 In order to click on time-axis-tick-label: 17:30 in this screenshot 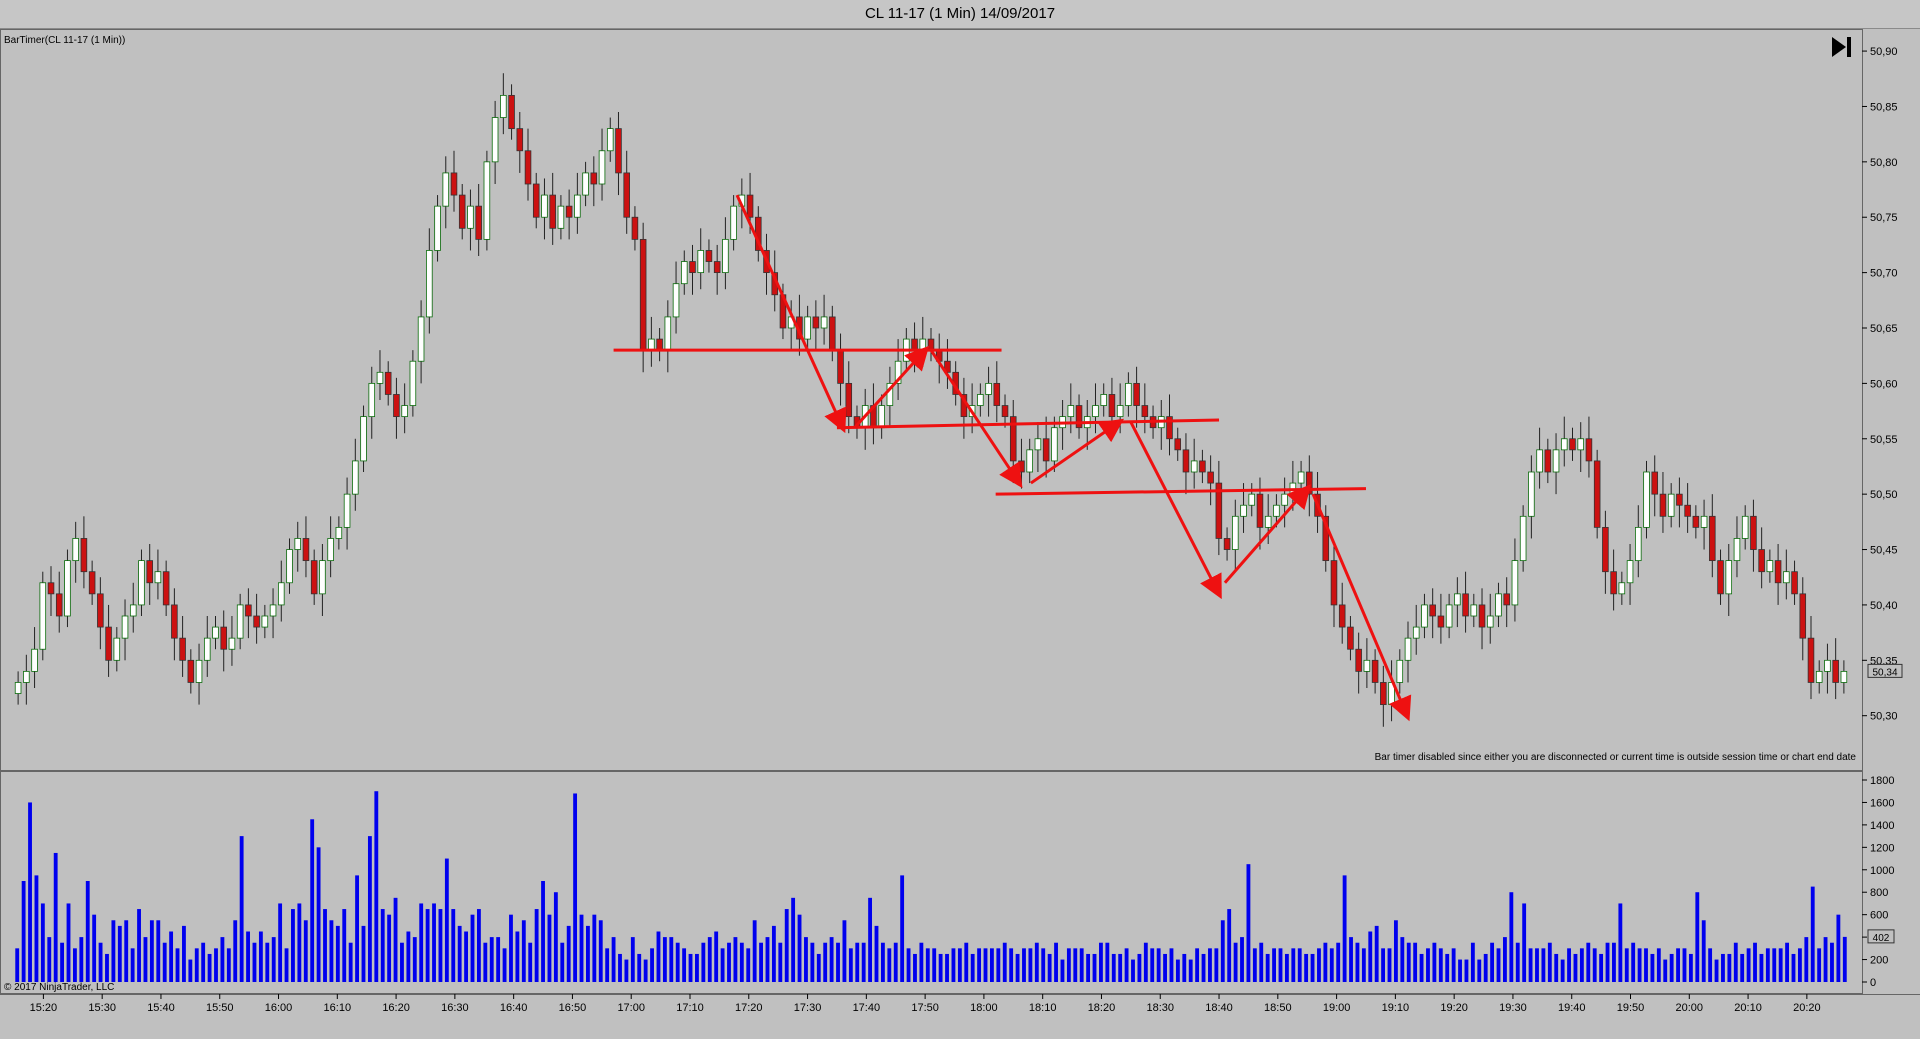, I will do `click(808, 1008)`.